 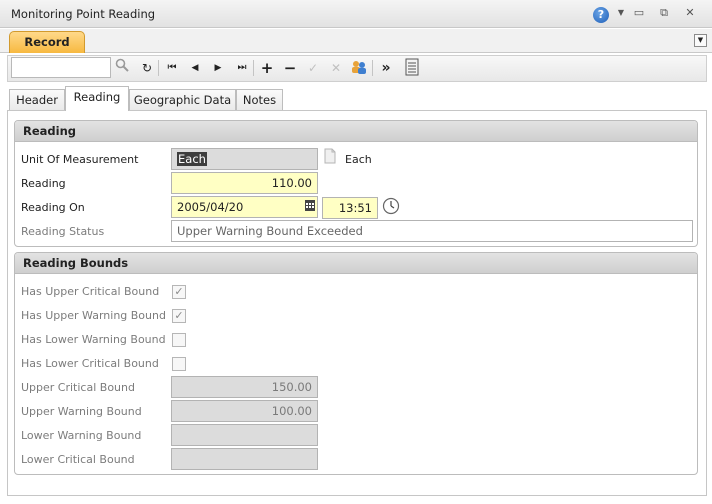 I want to click on upper-warning-label: Upper Warning Bound, so click(x=81, y=411).